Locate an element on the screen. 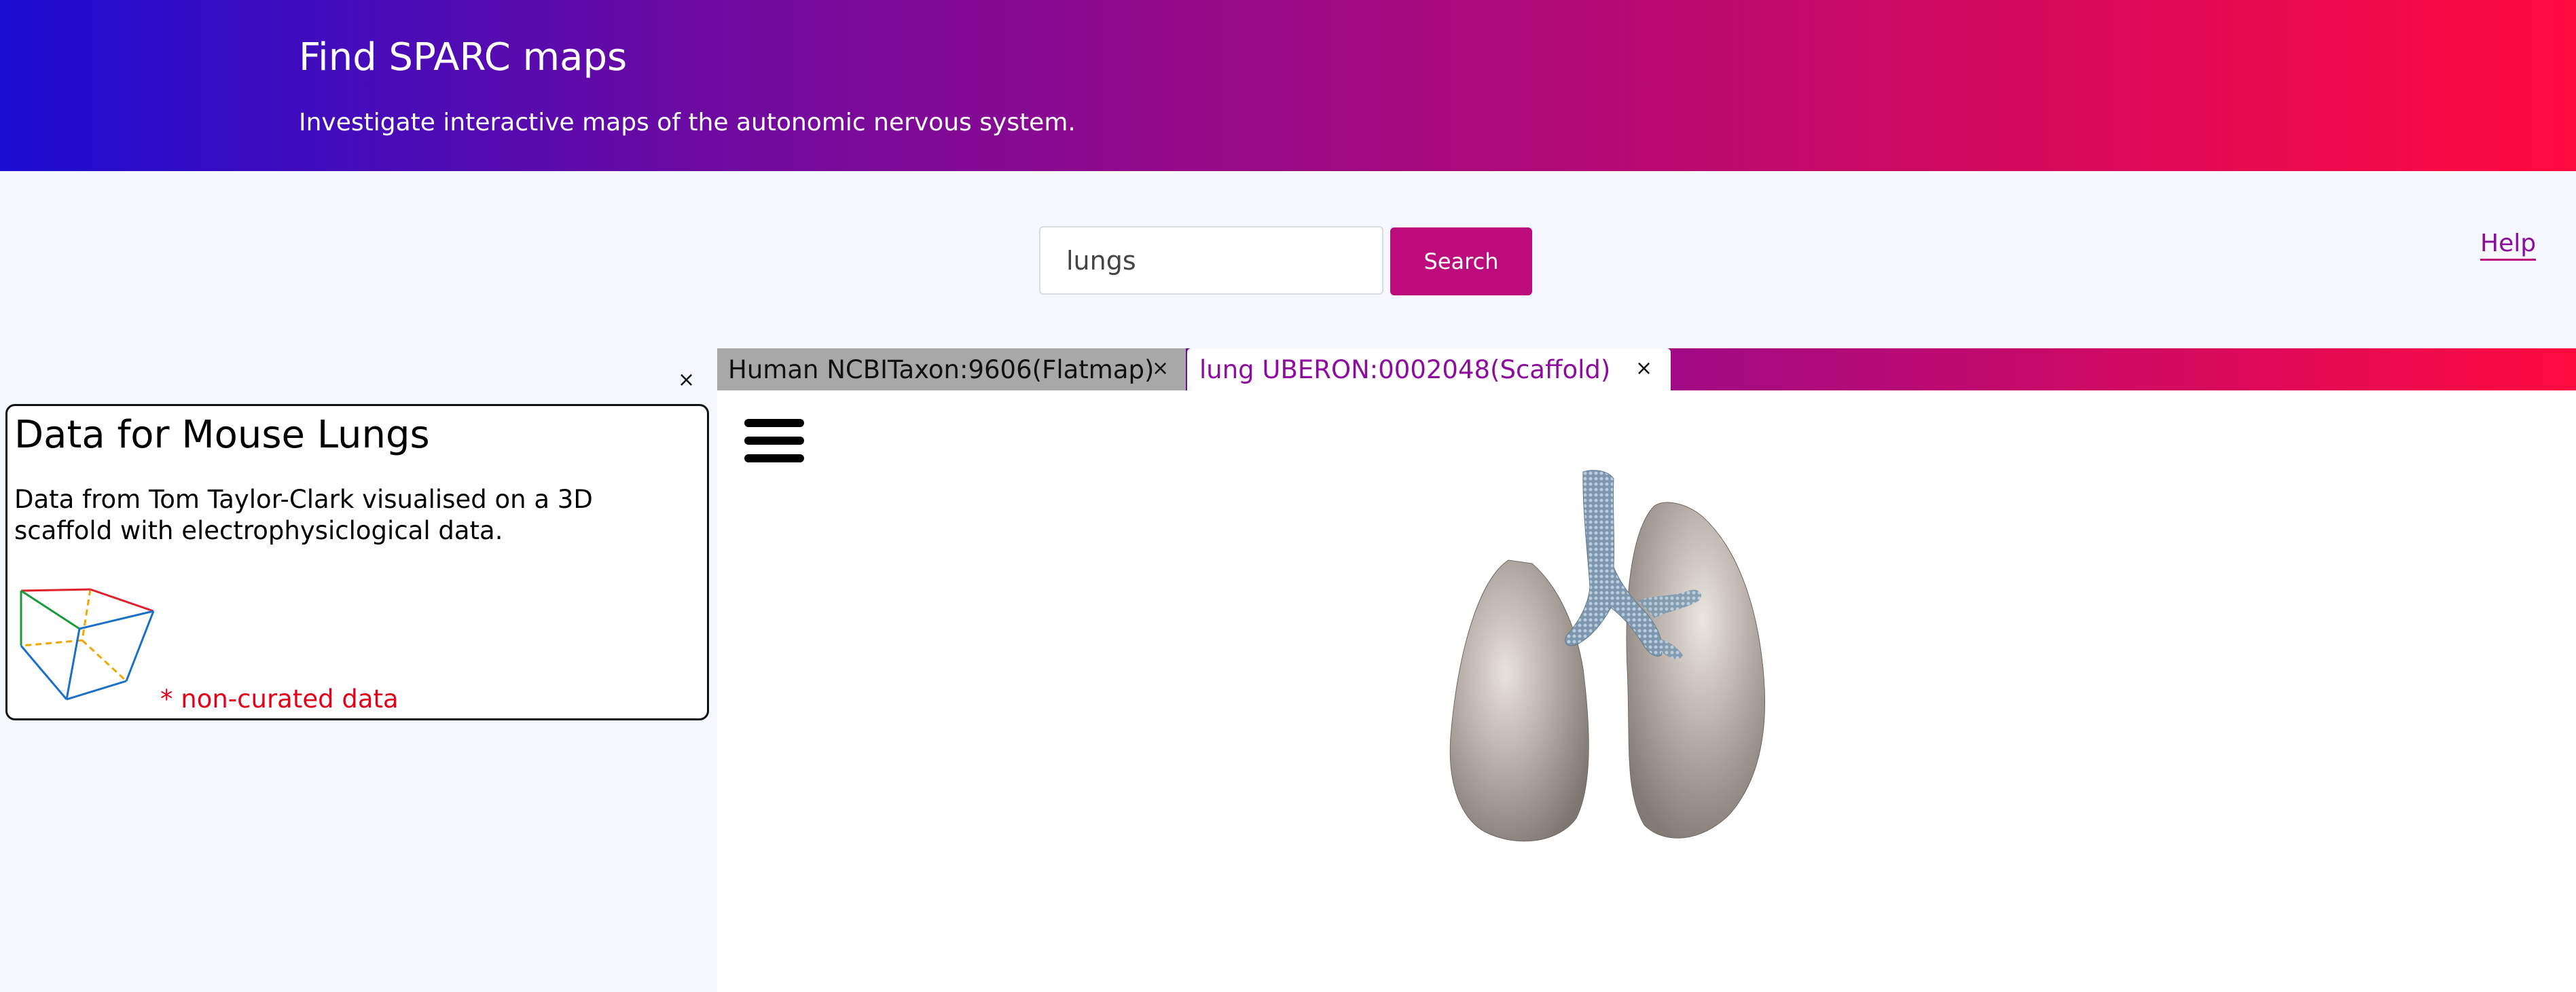  tab-label: lung UBERON:0002048(Scaffold) is located at coordinates (1405, 369).